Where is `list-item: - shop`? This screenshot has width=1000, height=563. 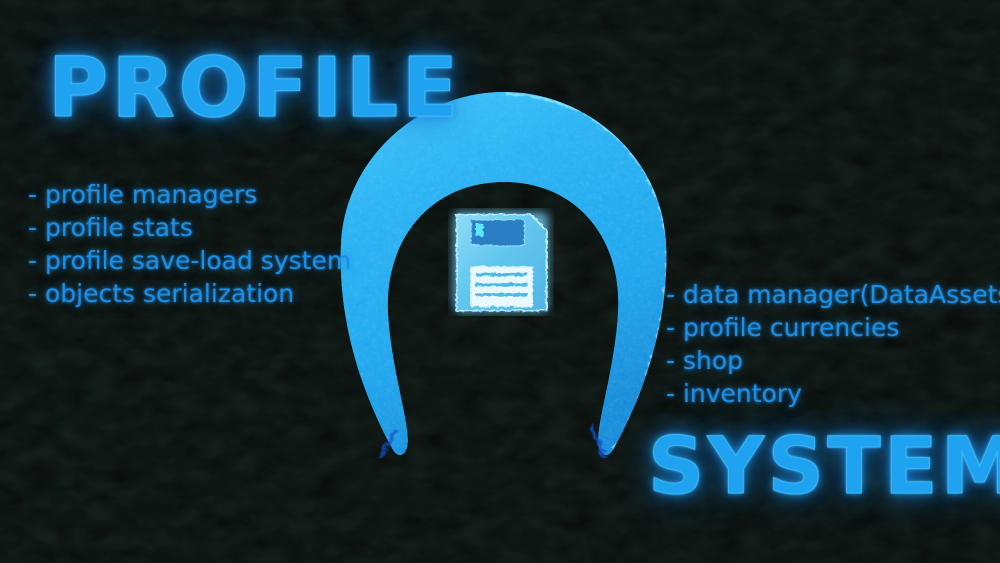
list-item: - shop is located at coordinates (705, 360).